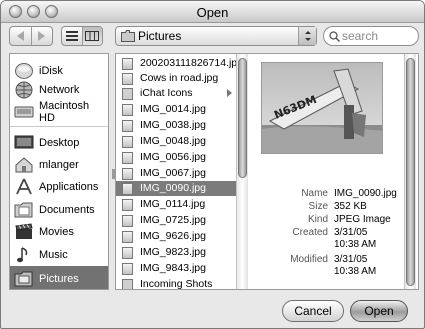  Describe the element at coordinates (355, 244) in the screenshot. I see `info-row-created-time: 10:38 AM` at that location.